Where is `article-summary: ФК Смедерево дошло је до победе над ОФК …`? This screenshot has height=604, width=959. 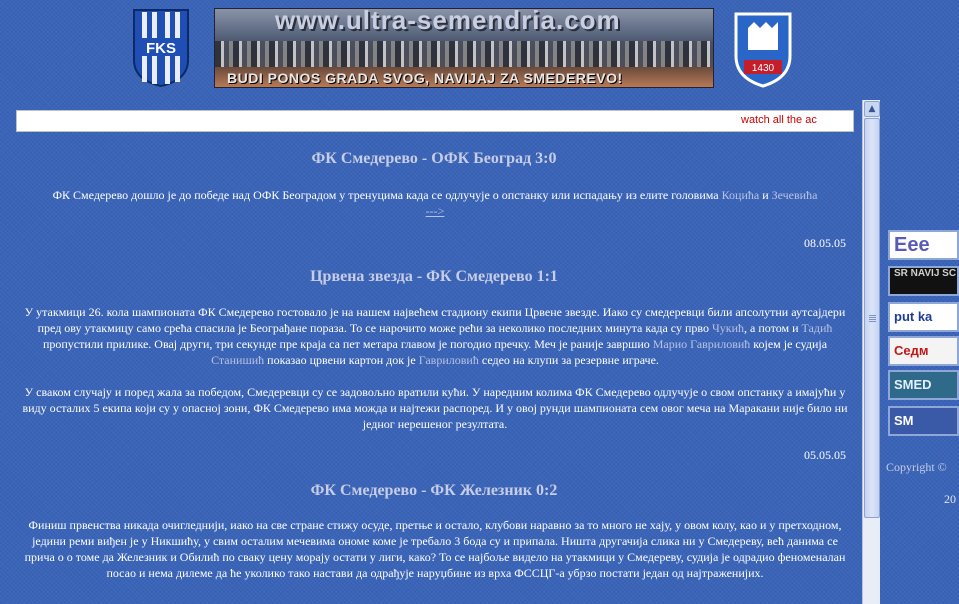 article-summary: ФК Смедерево дошло је до победе над ОФК … is located at coordinates (435, 203).